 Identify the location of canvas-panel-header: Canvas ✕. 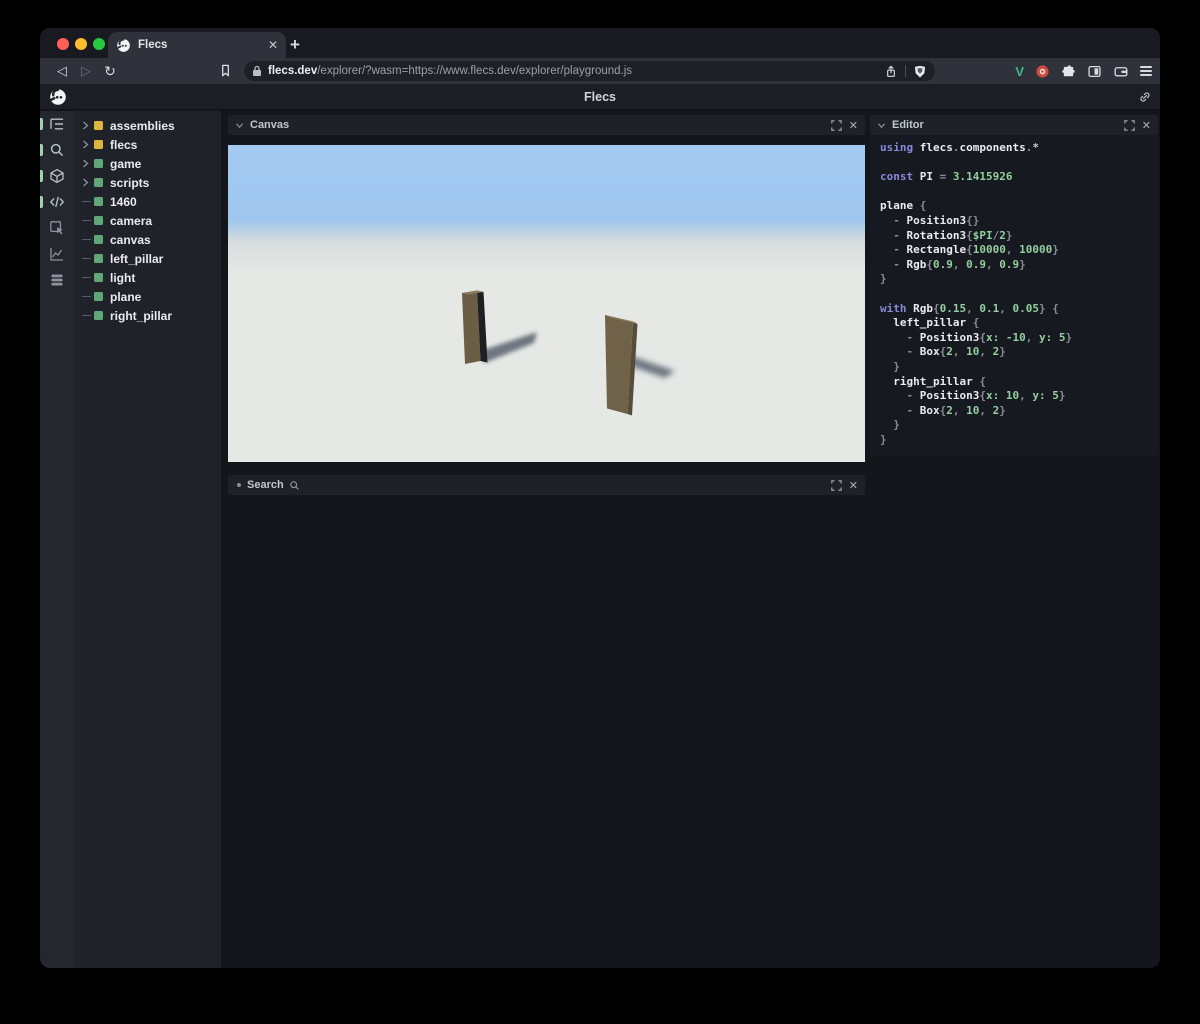
(546, 125).